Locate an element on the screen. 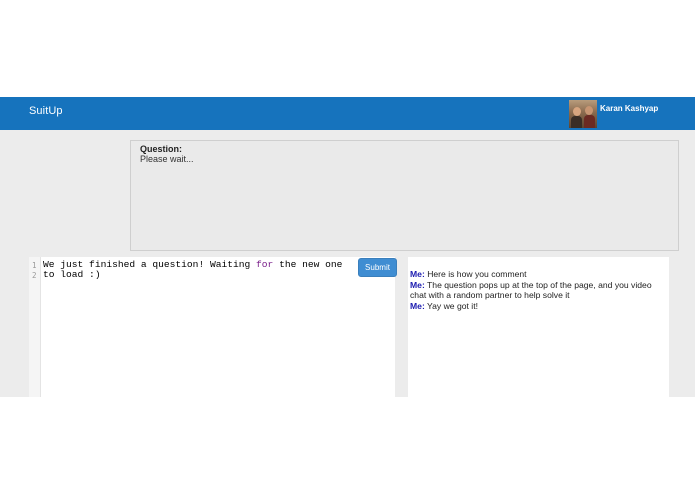  question-label: Question: is located at coordinates (161, 149).